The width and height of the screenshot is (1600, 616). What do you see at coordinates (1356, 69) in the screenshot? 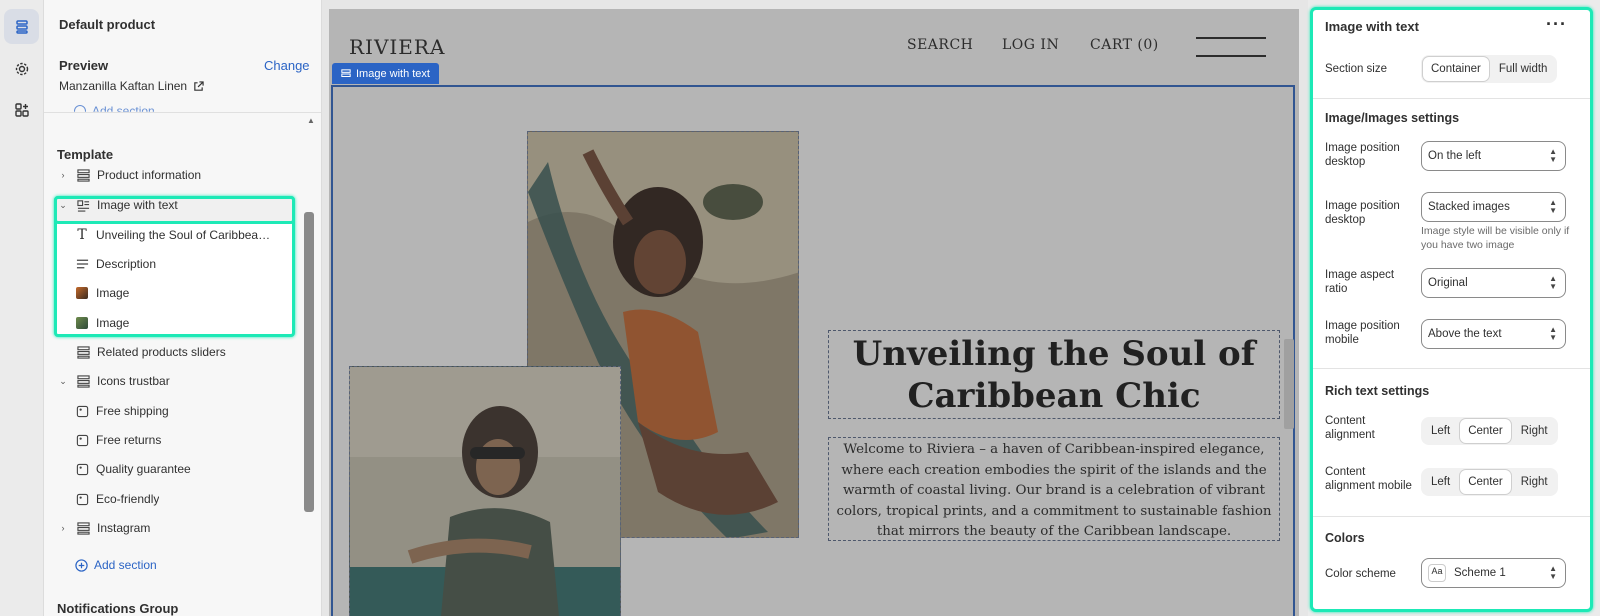
I see `section-size-label: Section size` at bounding box center [1356, 69].